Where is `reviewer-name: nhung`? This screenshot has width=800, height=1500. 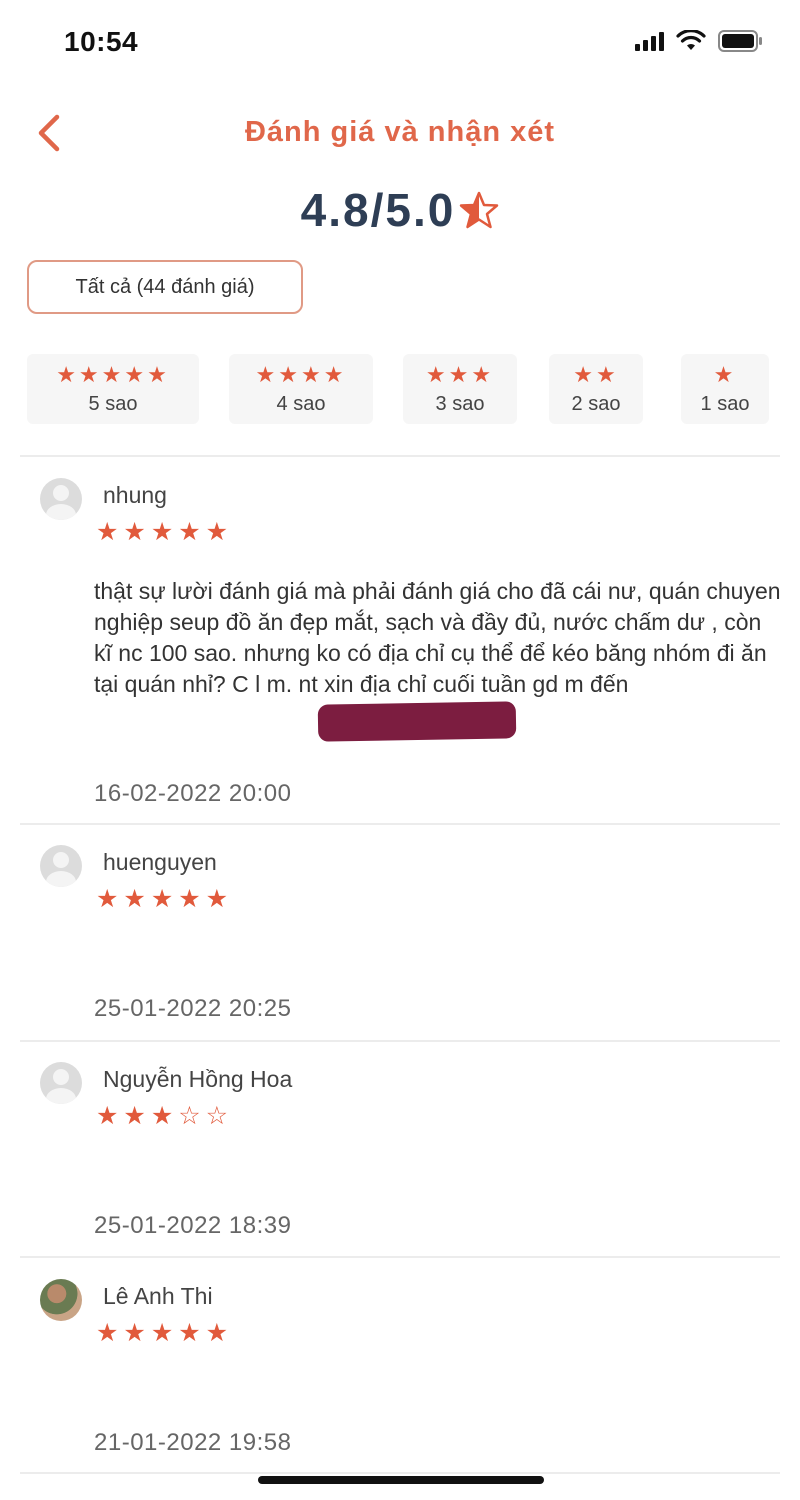 reviewer-name: nhung is located at coordinates (135, 495).